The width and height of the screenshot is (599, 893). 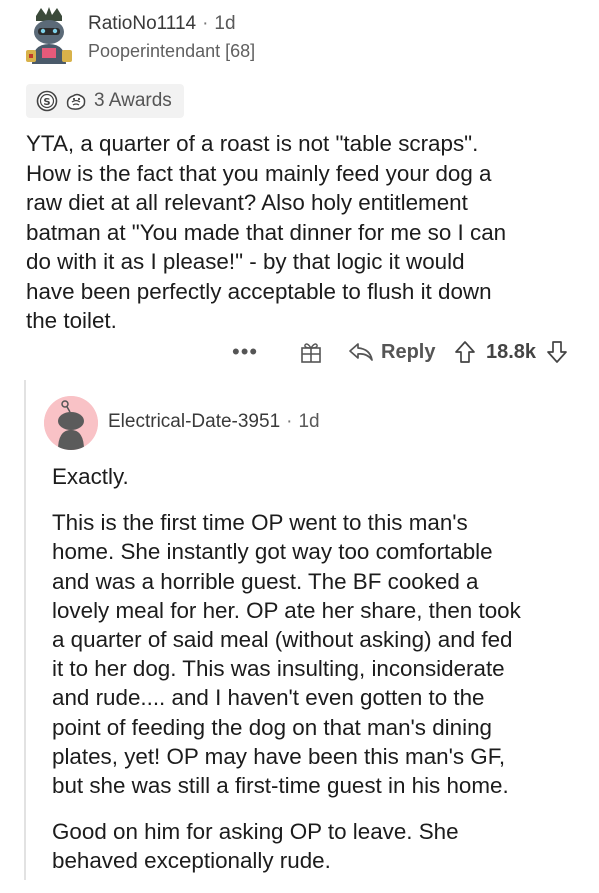 I want to click on svg-text: S, so click(x=46, y=102).